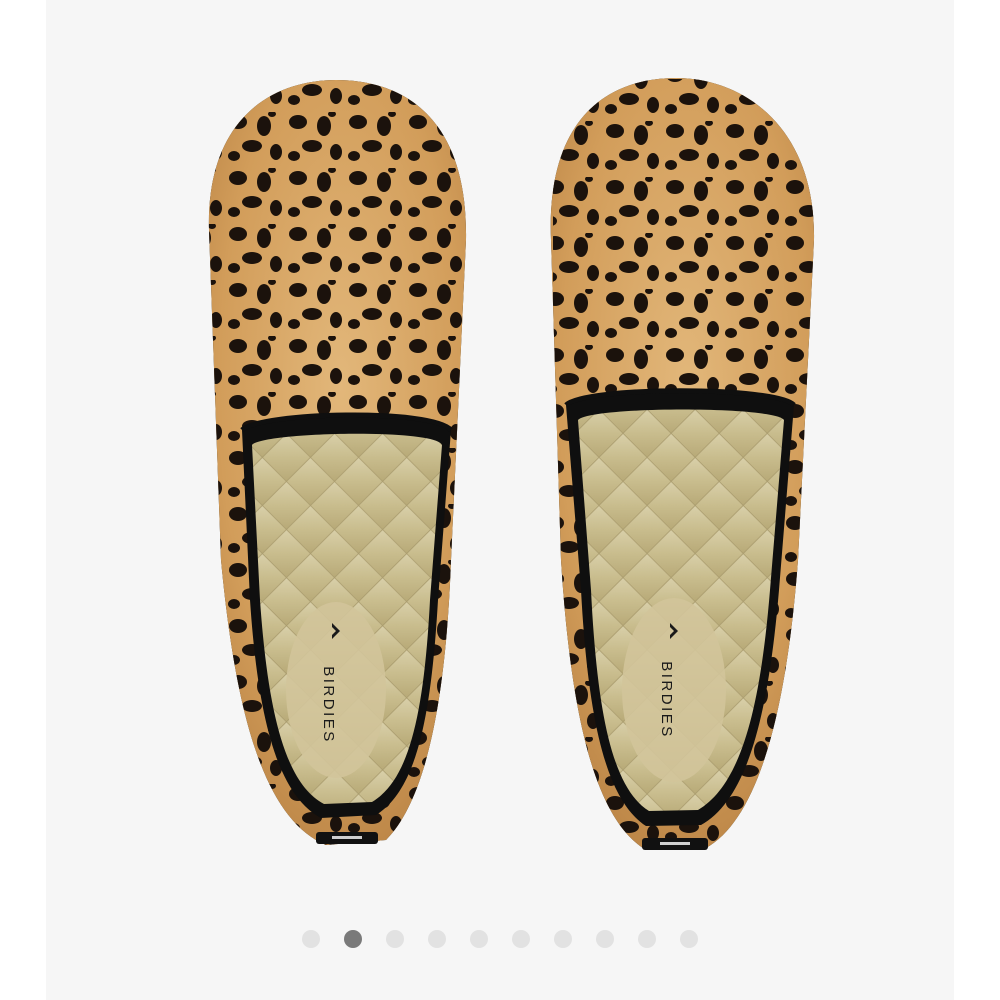  Describe the element at coordinates (23, 500) in the screenshot. I see `left-margin` at that location.